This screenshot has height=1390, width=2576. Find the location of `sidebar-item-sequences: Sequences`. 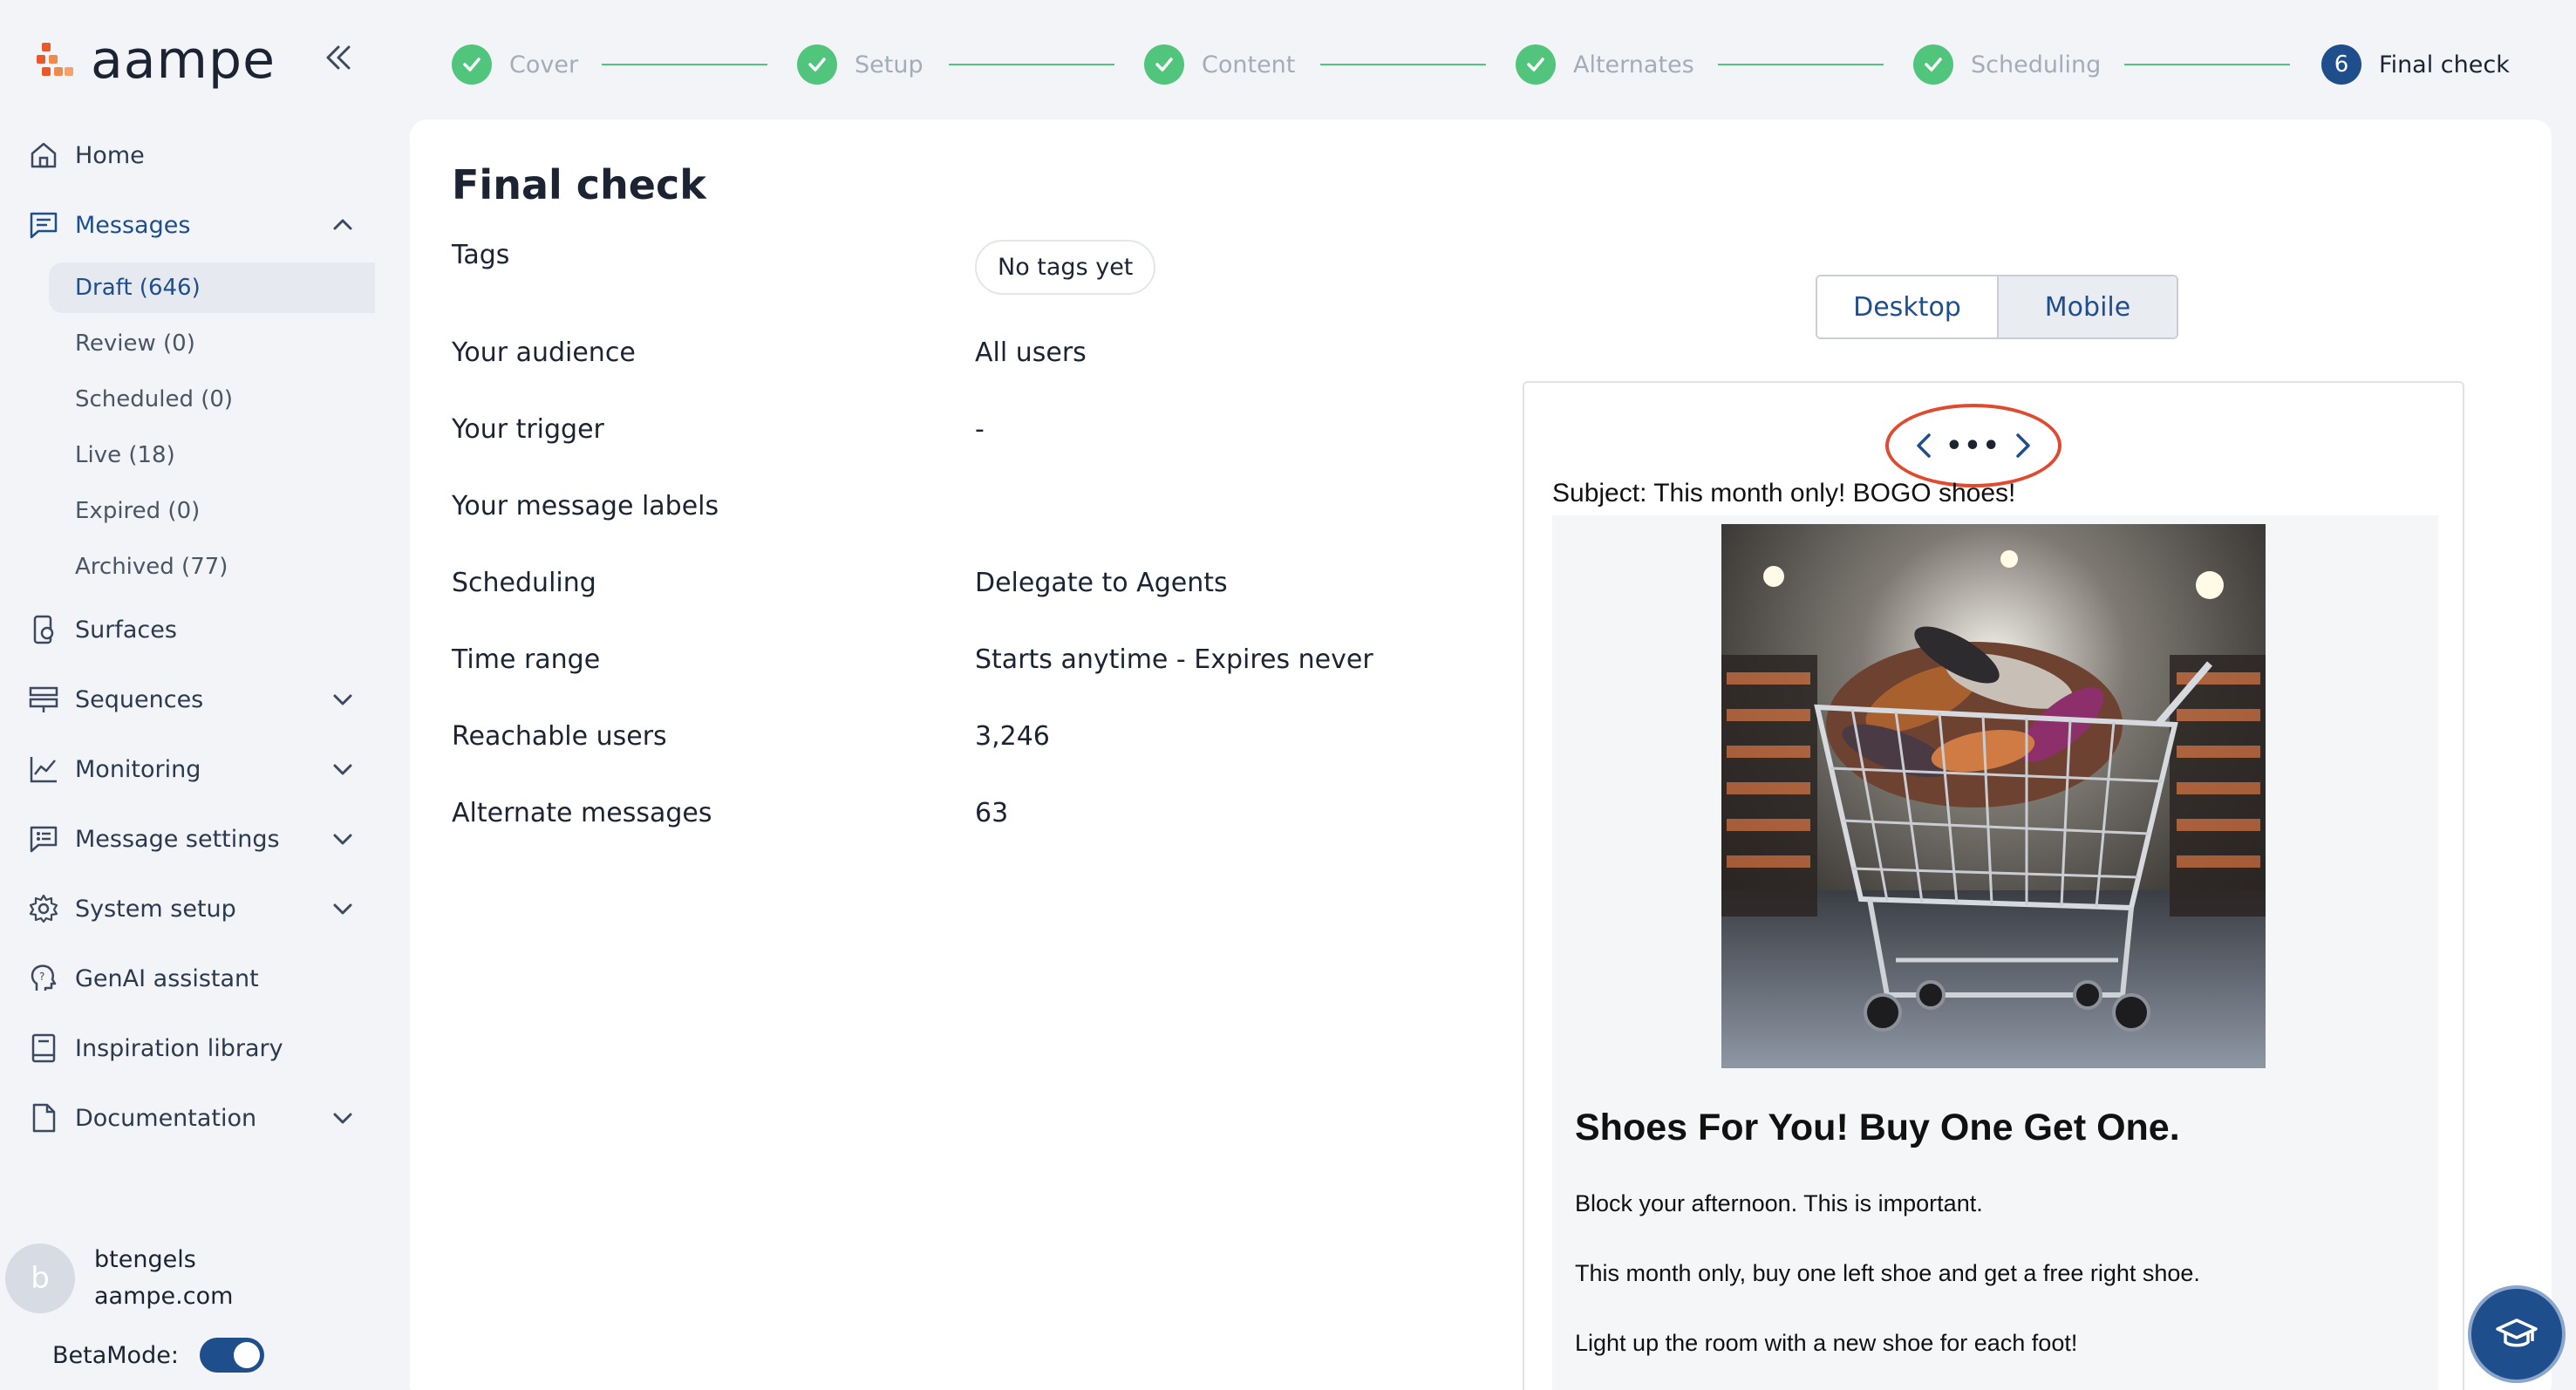

sidebar-item-sequences: Sequences is located at coordinates (187, 699).